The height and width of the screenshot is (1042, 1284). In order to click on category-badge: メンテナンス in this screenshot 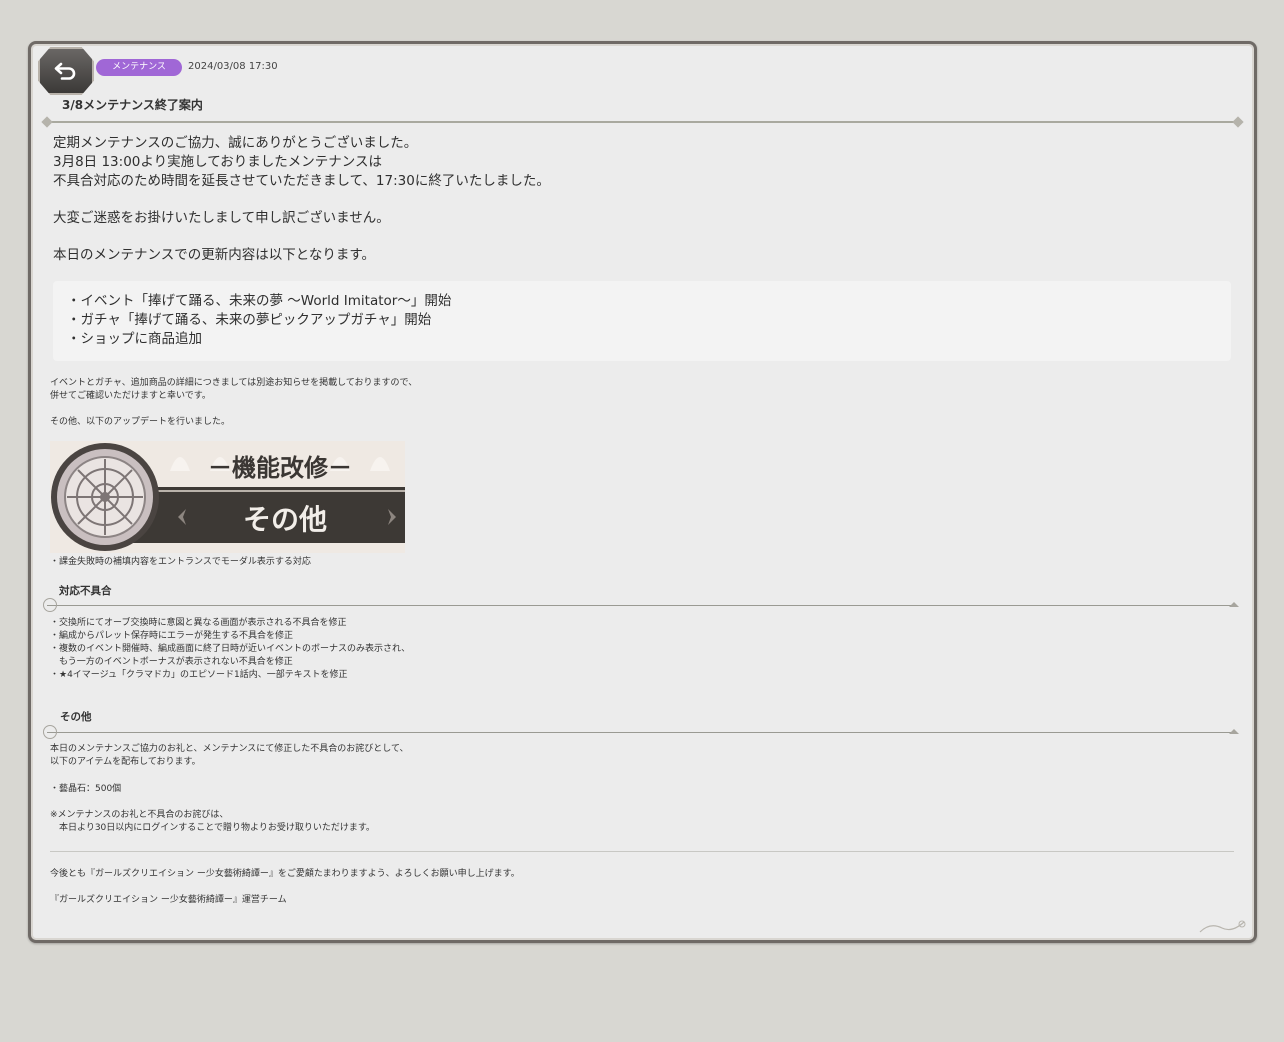, I will do `click(139, 67)`.